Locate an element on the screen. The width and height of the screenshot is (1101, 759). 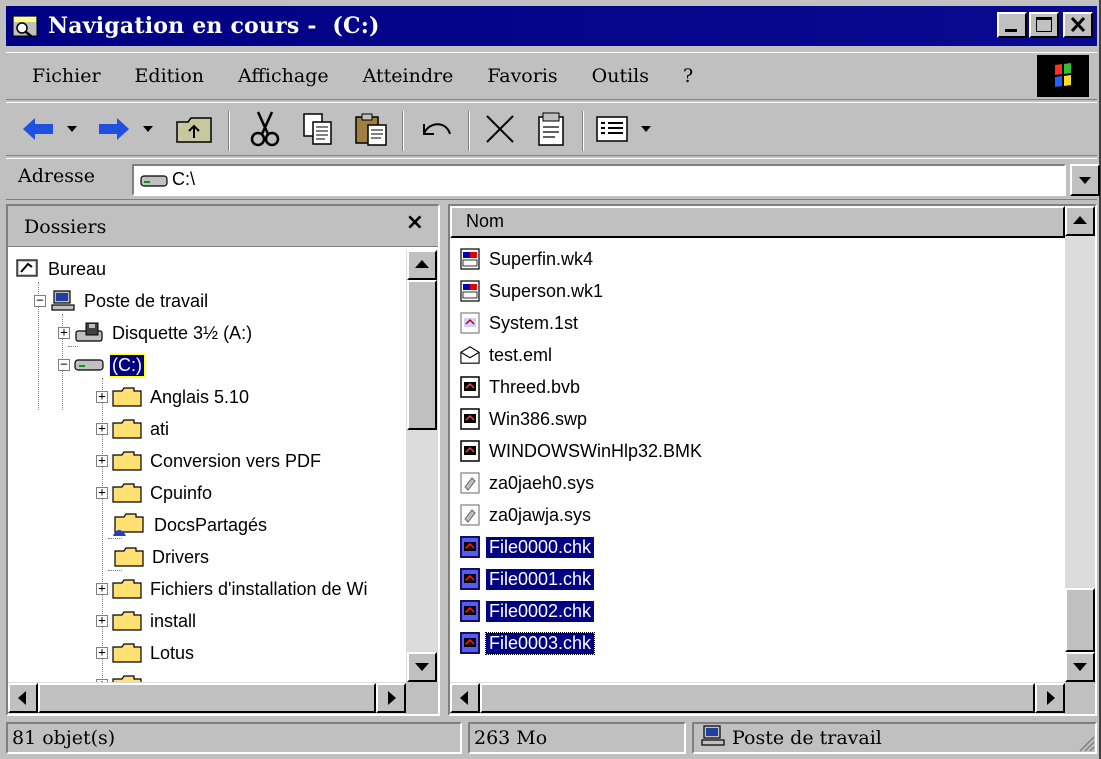
spreadsheet-file-icon is located at coordinates (470, 259).